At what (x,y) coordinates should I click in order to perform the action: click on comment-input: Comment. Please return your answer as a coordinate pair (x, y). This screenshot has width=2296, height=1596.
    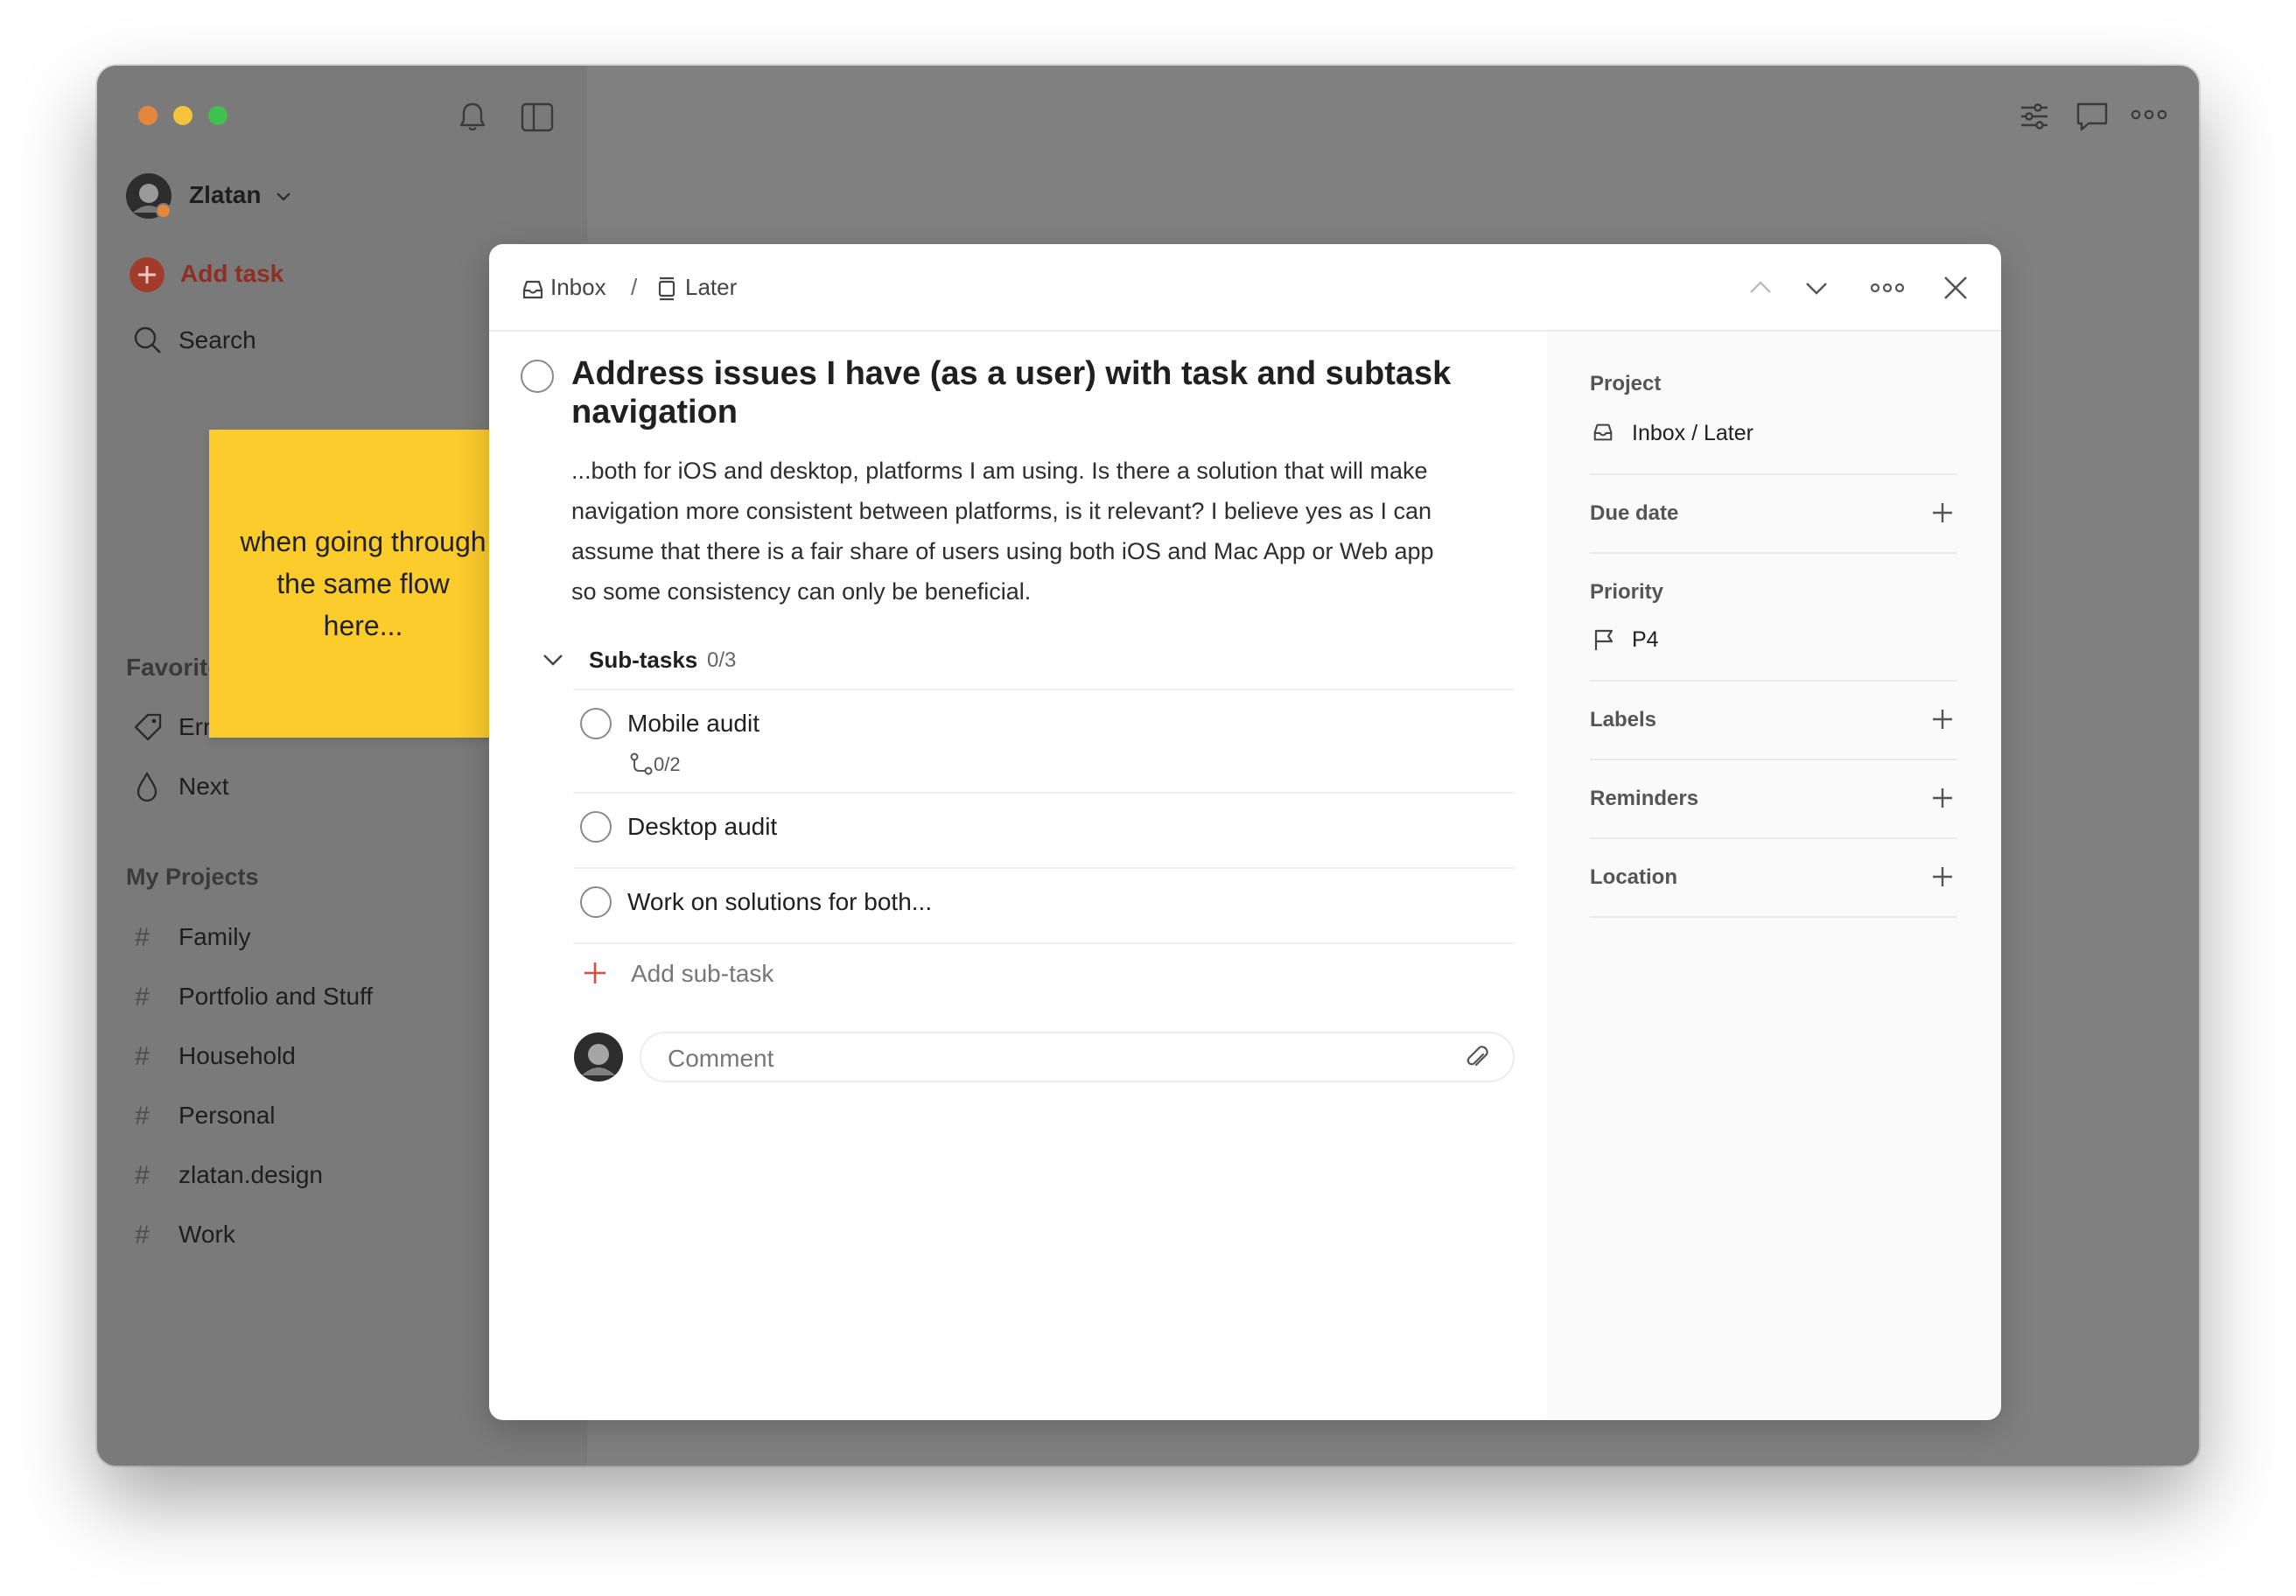
    Looking at the image, I should click on (1077, 1057).